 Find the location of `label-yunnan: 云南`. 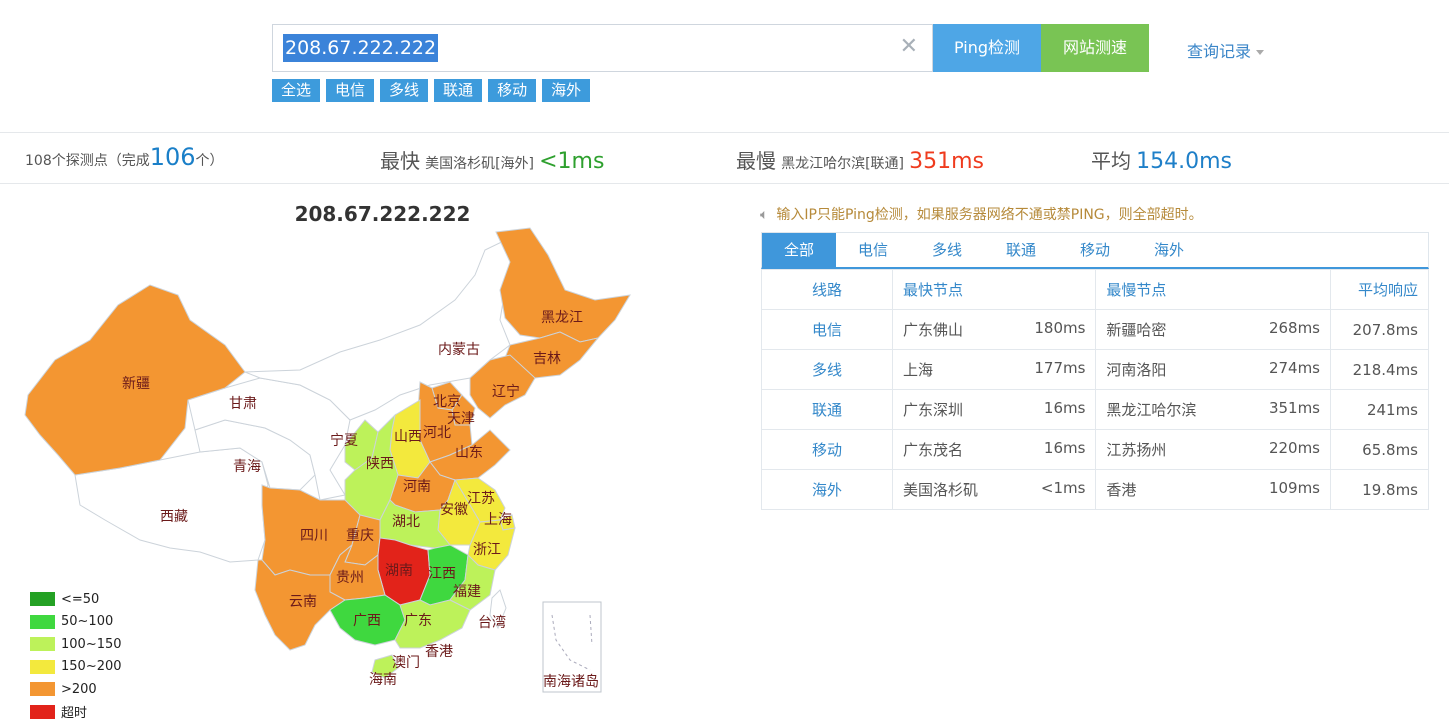

label-yunnan: 云南 is located at coordinates (303, 602).